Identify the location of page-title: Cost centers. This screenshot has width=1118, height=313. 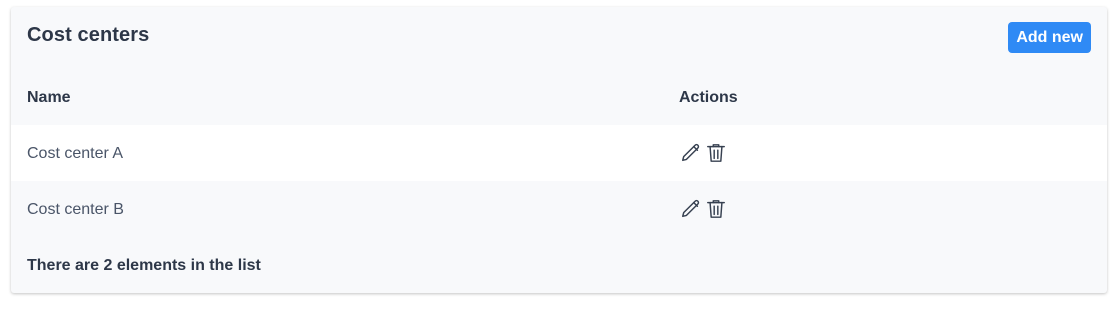
(88, 35).